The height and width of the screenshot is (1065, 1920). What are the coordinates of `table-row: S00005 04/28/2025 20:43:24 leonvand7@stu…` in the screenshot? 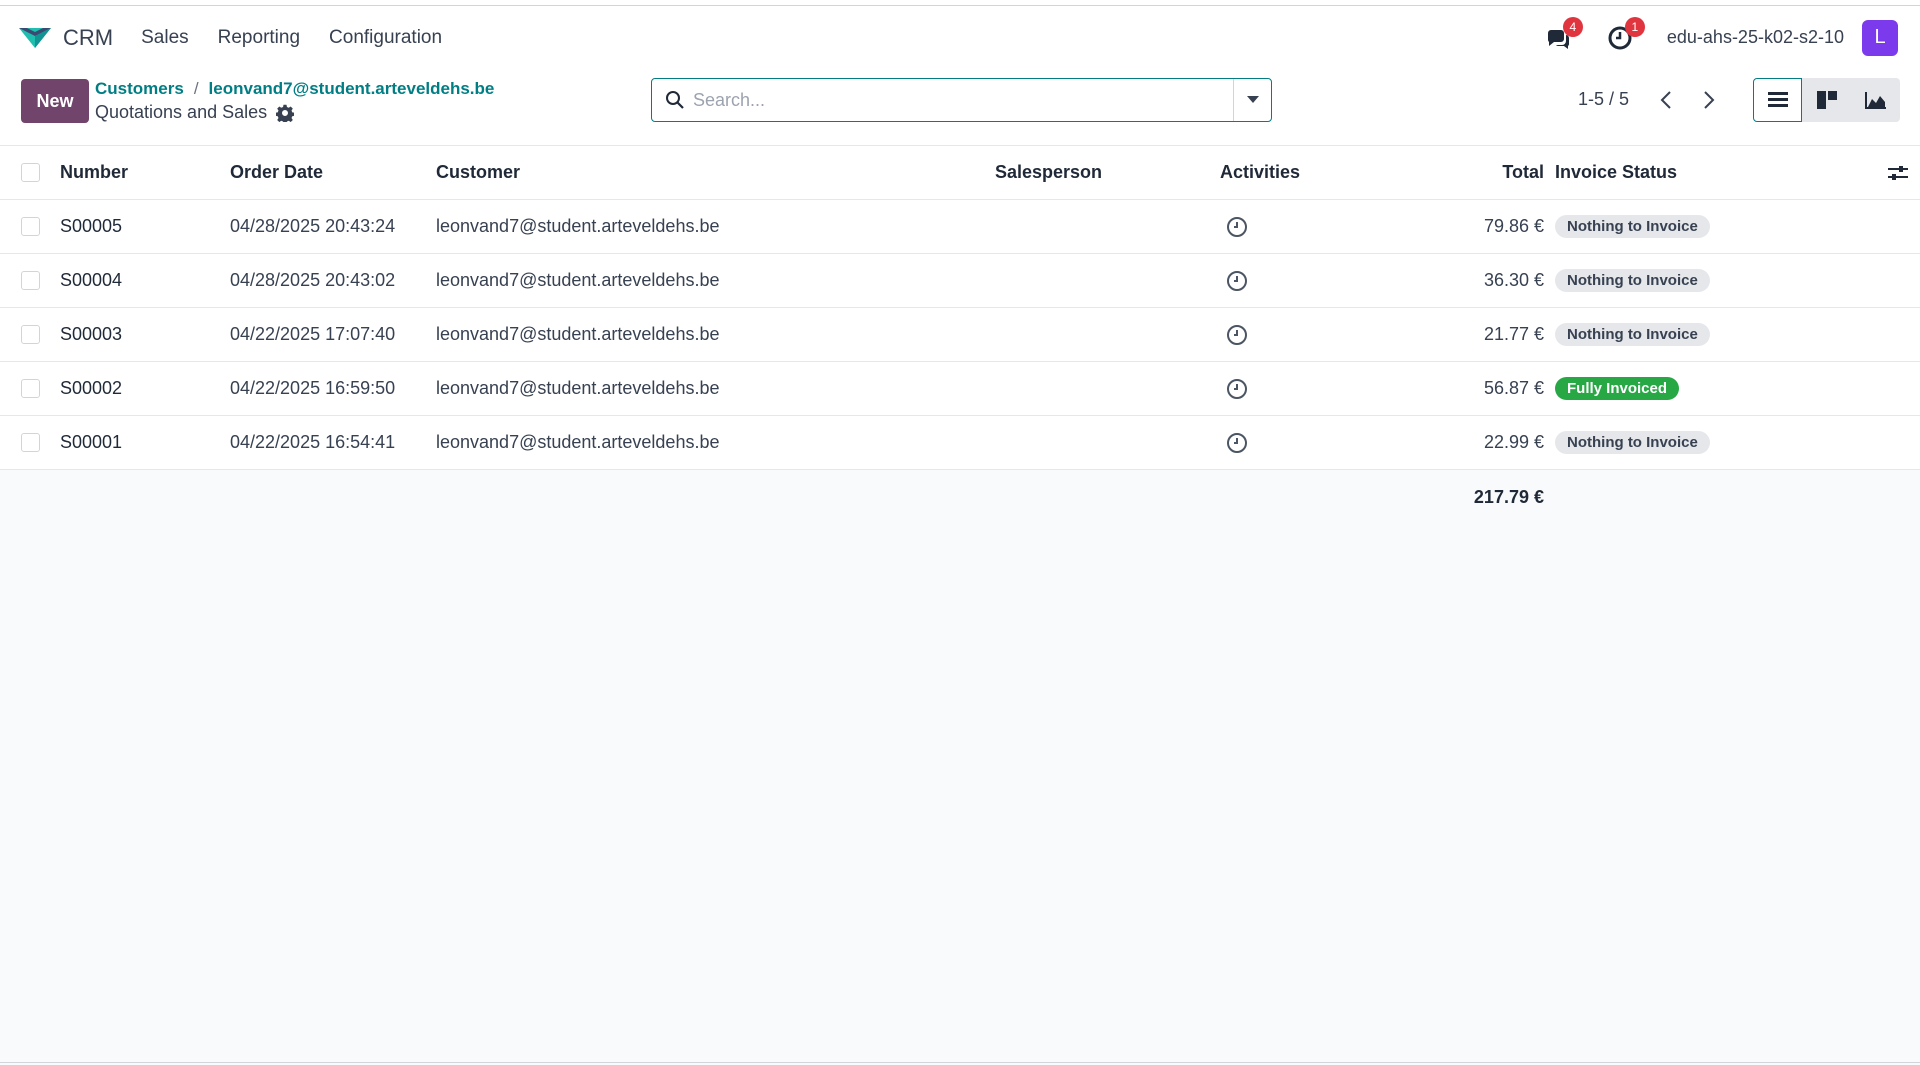 It's located at (960, 227).